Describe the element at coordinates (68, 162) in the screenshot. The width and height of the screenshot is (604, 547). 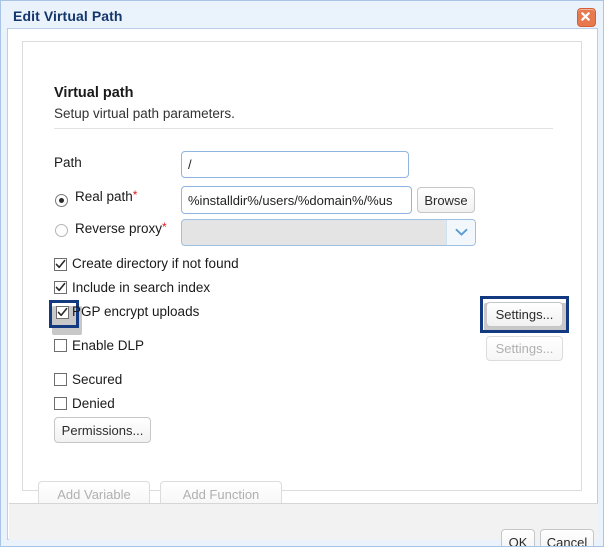
I see `path-label: Path` at that location.